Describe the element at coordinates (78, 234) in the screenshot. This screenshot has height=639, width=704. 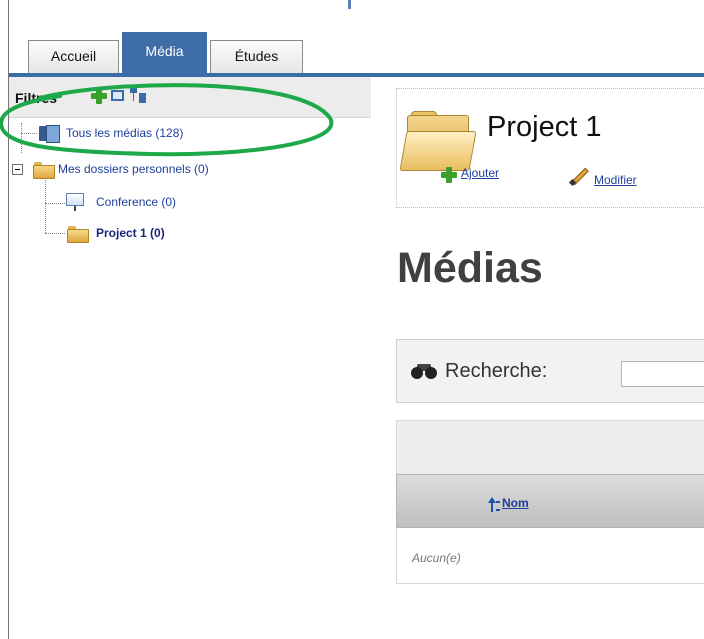
I see `folder-open-icon` at that location.